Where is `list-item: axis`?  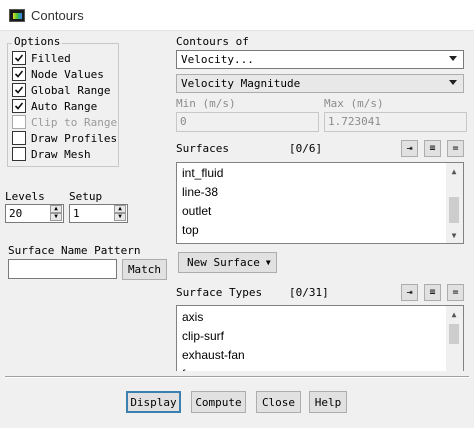 list-item: axis is located at coordinates (311, 317).